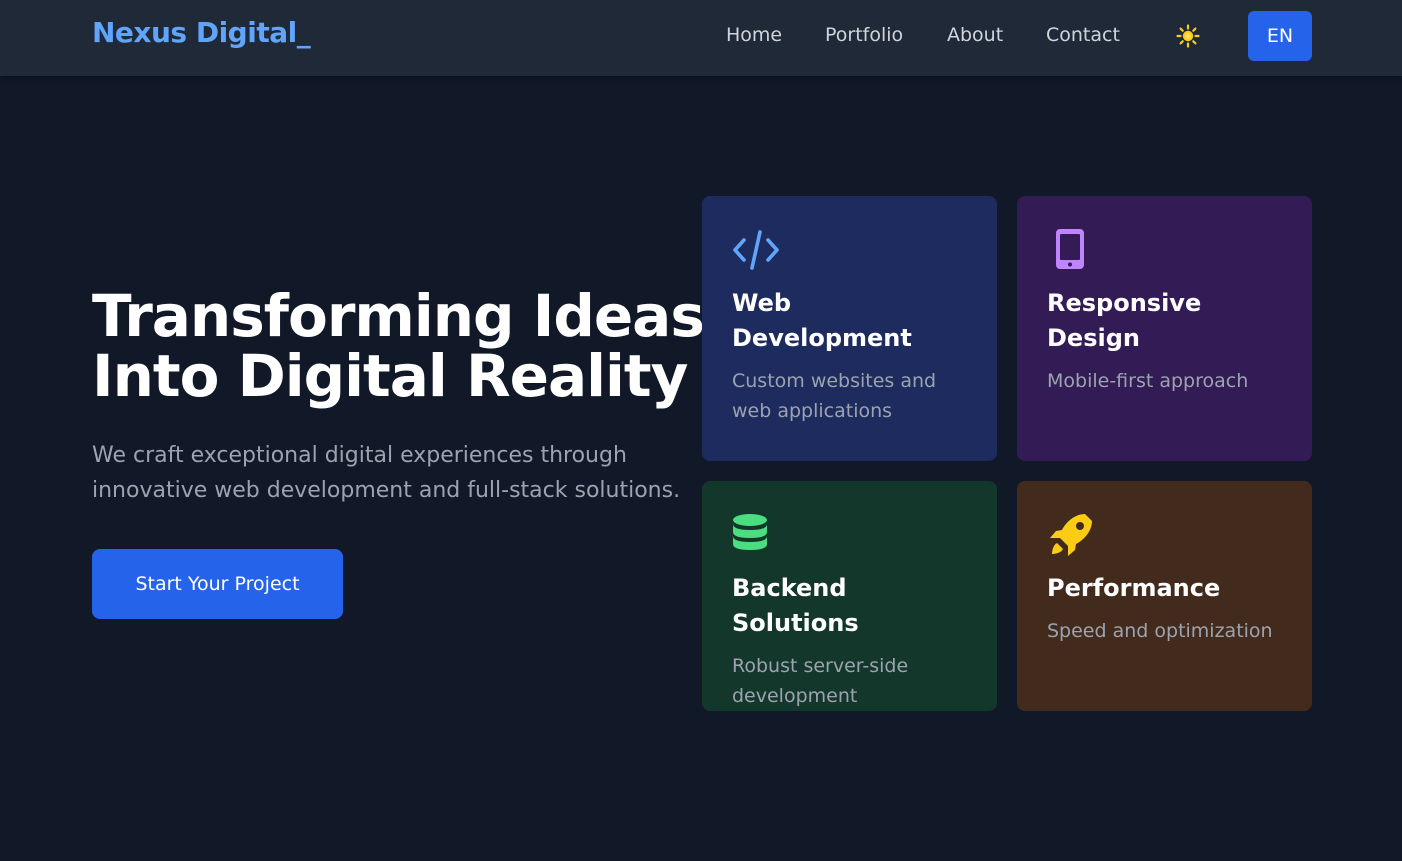 This screenshot has height=861, width=1402. Describe the element at coordinates (754, 35) in the screenshot. I see `nav-link-home: Home` at that location.